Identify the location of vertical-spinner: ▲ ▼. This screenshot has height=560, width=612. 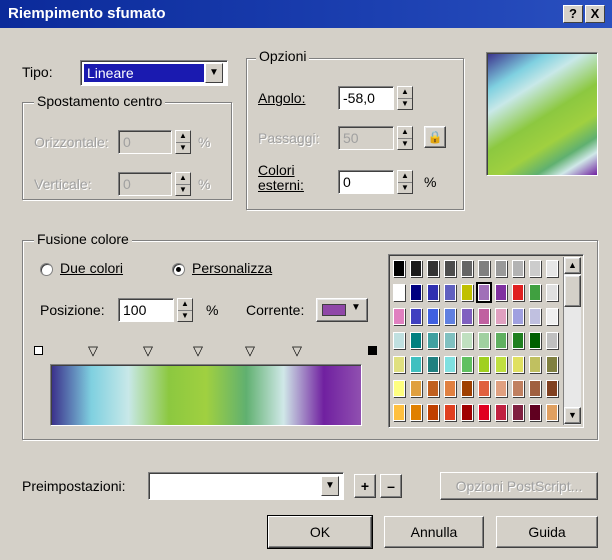
(183, 184).